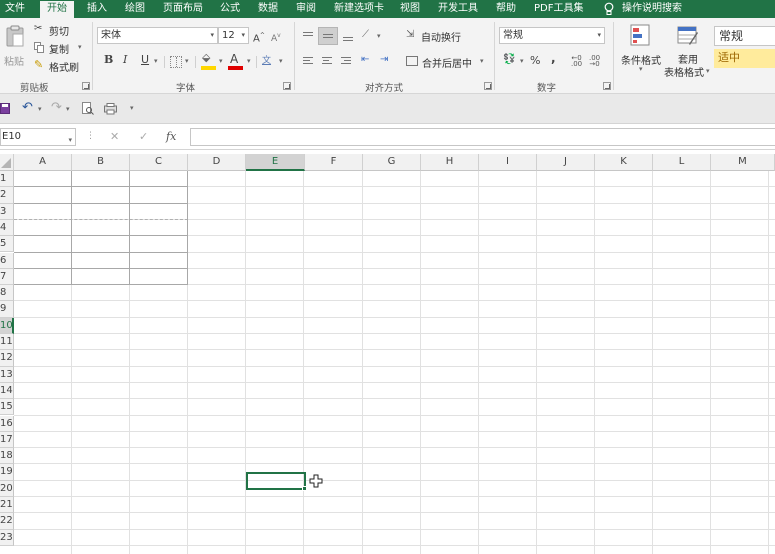 This screenshot has width=775, height=554. What do you see at coordinates (304, 488) in the screenshot?
I see `fill-handle` at bounding box center [304, 488].